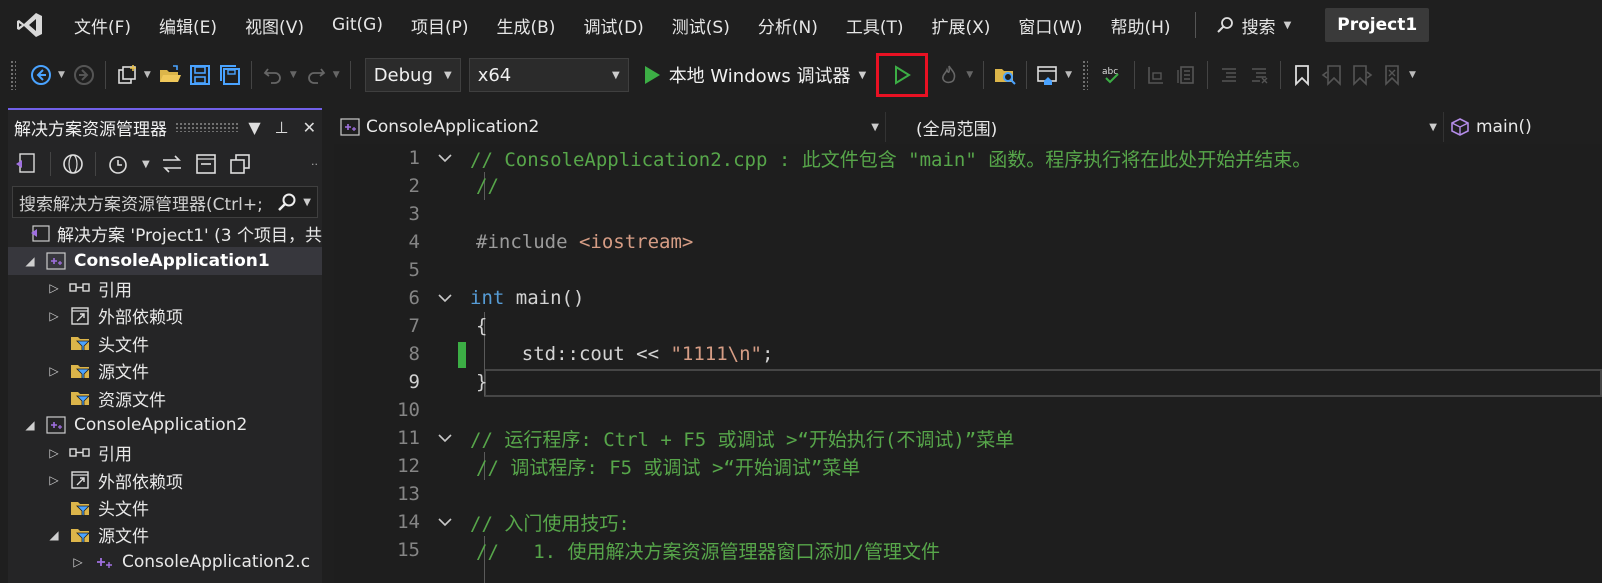 This screenshot has height=583, width=1602. What do you see at coordinates (440, 25) in the screenshot?
I see `menu-item-4: 项目(P)` at bounding box center [440, 25].